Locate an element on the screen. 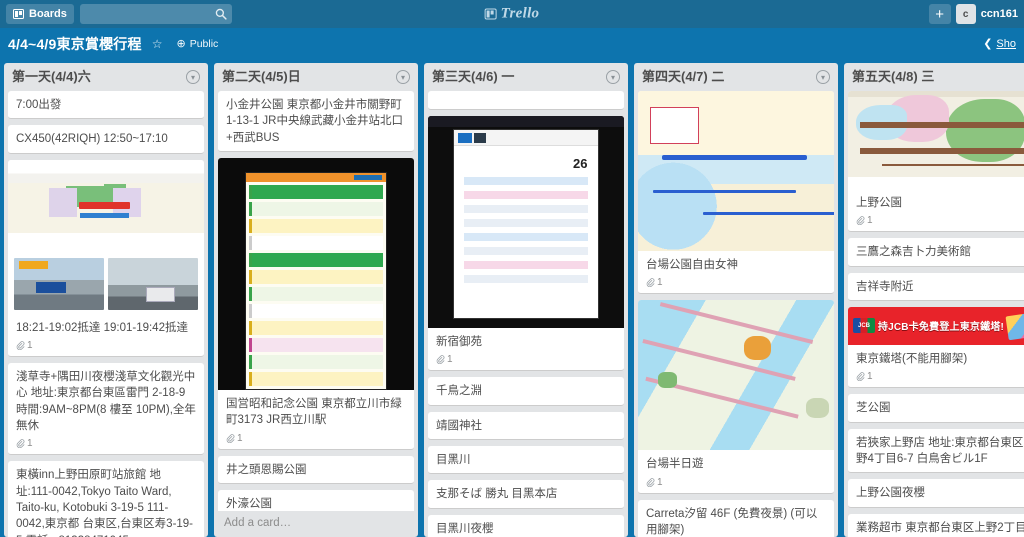 The height and width of the screenshot is (537, 1024). list-header: 第一天(4/4)六 ▾ is located at coordinates (106, 77).